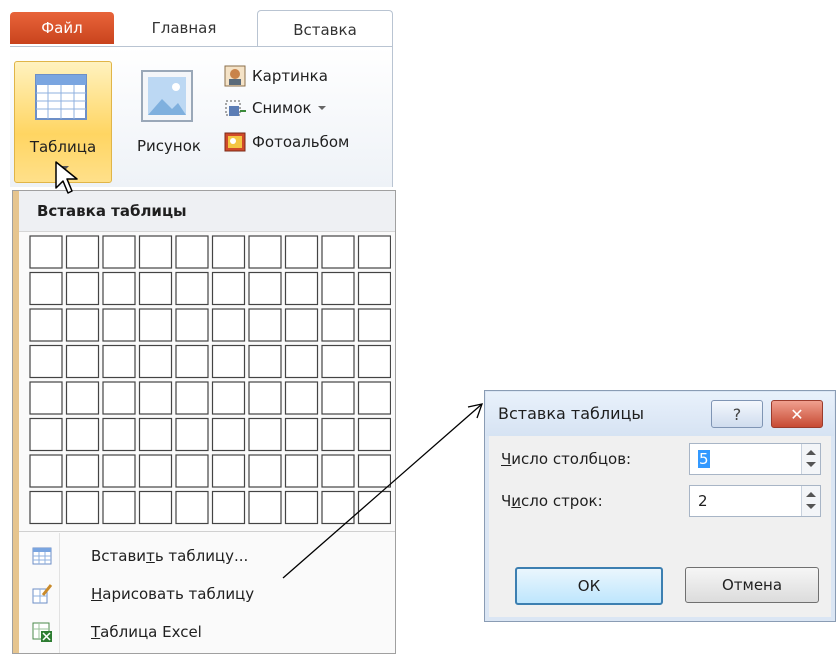 This screenshot has width=839, height=656. What do you see at coordinates (589, 586) in the screenshot?
I see `ok-button: ОК` at bounding box center [589, 586].